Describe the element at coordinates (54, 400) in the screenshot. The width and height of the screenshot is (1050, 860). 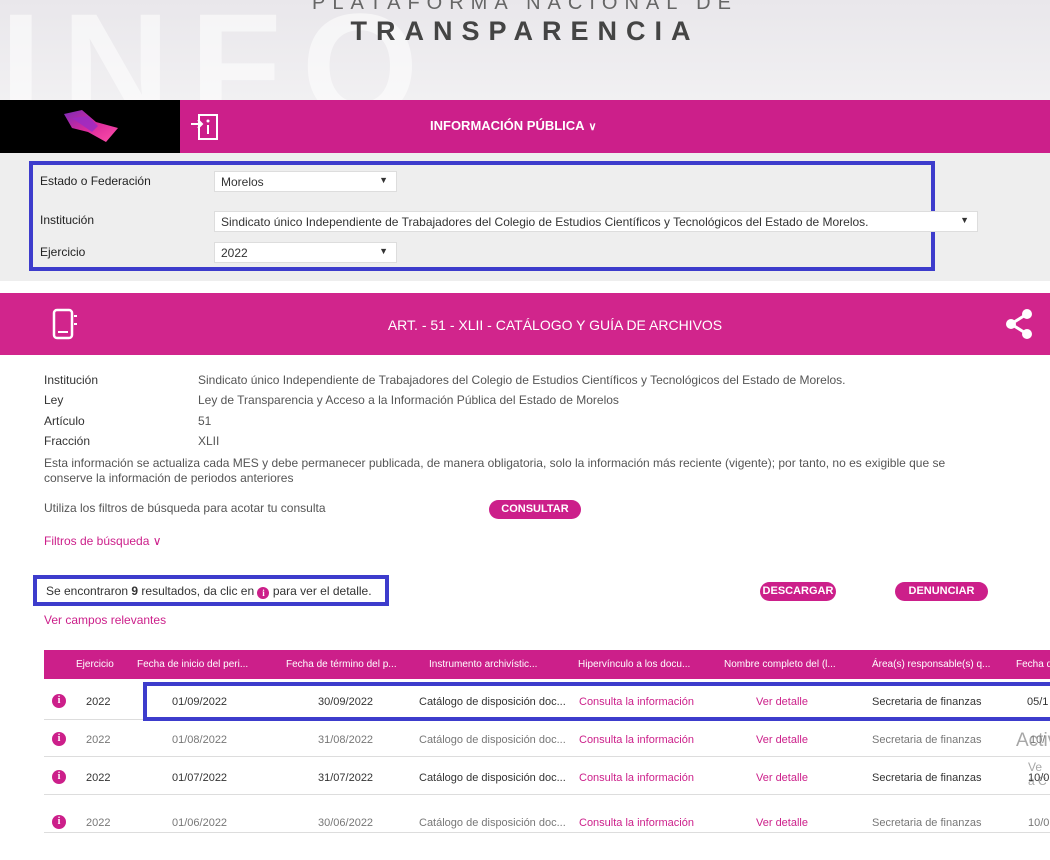
I see `detail-ley-key: Ley` at that location.